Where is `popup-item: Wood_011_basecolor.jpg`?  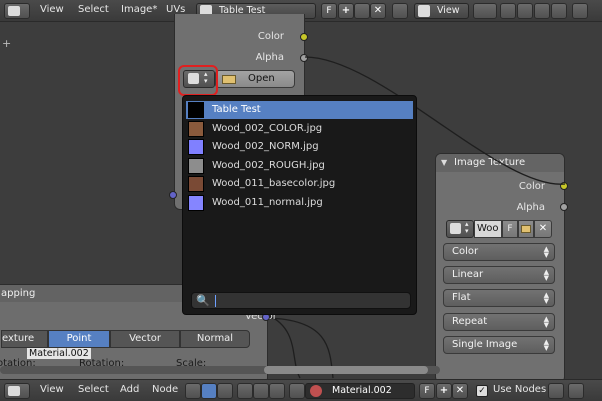 popup-item: Wood_011_basecolor.jpg is located at coordinates (299, 184).